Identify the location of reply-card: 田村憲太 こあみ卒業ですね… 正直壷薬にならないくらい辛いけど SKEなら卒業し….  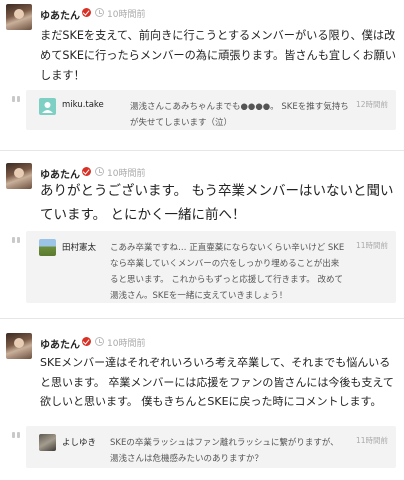
(204, 267).